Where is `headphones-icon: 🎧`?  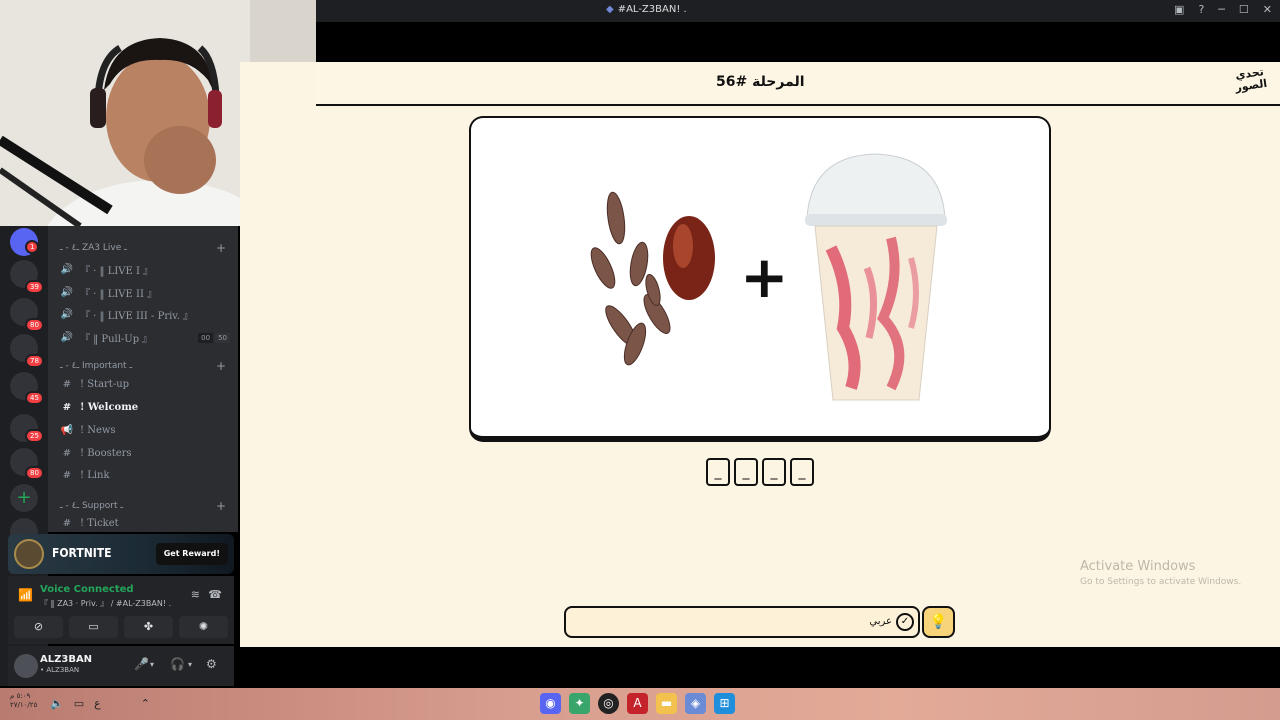 headphones-icon: 🎧 is located at coordinates (177, 664).